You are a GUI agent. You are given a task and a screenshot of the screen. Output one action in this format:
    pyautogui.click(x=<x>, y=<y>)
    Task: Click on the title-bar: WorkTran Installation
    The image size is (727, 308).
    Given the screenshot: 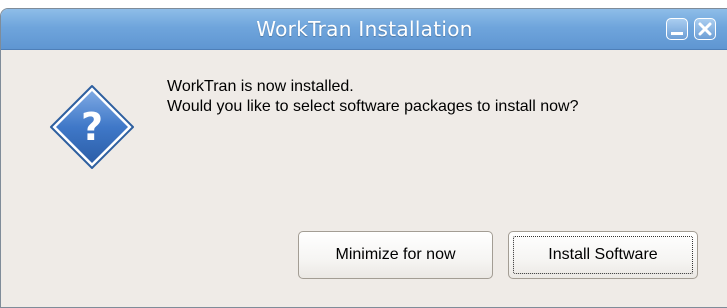 What is the action you would take?
    pyautogui.click(x=364, y=29)
    